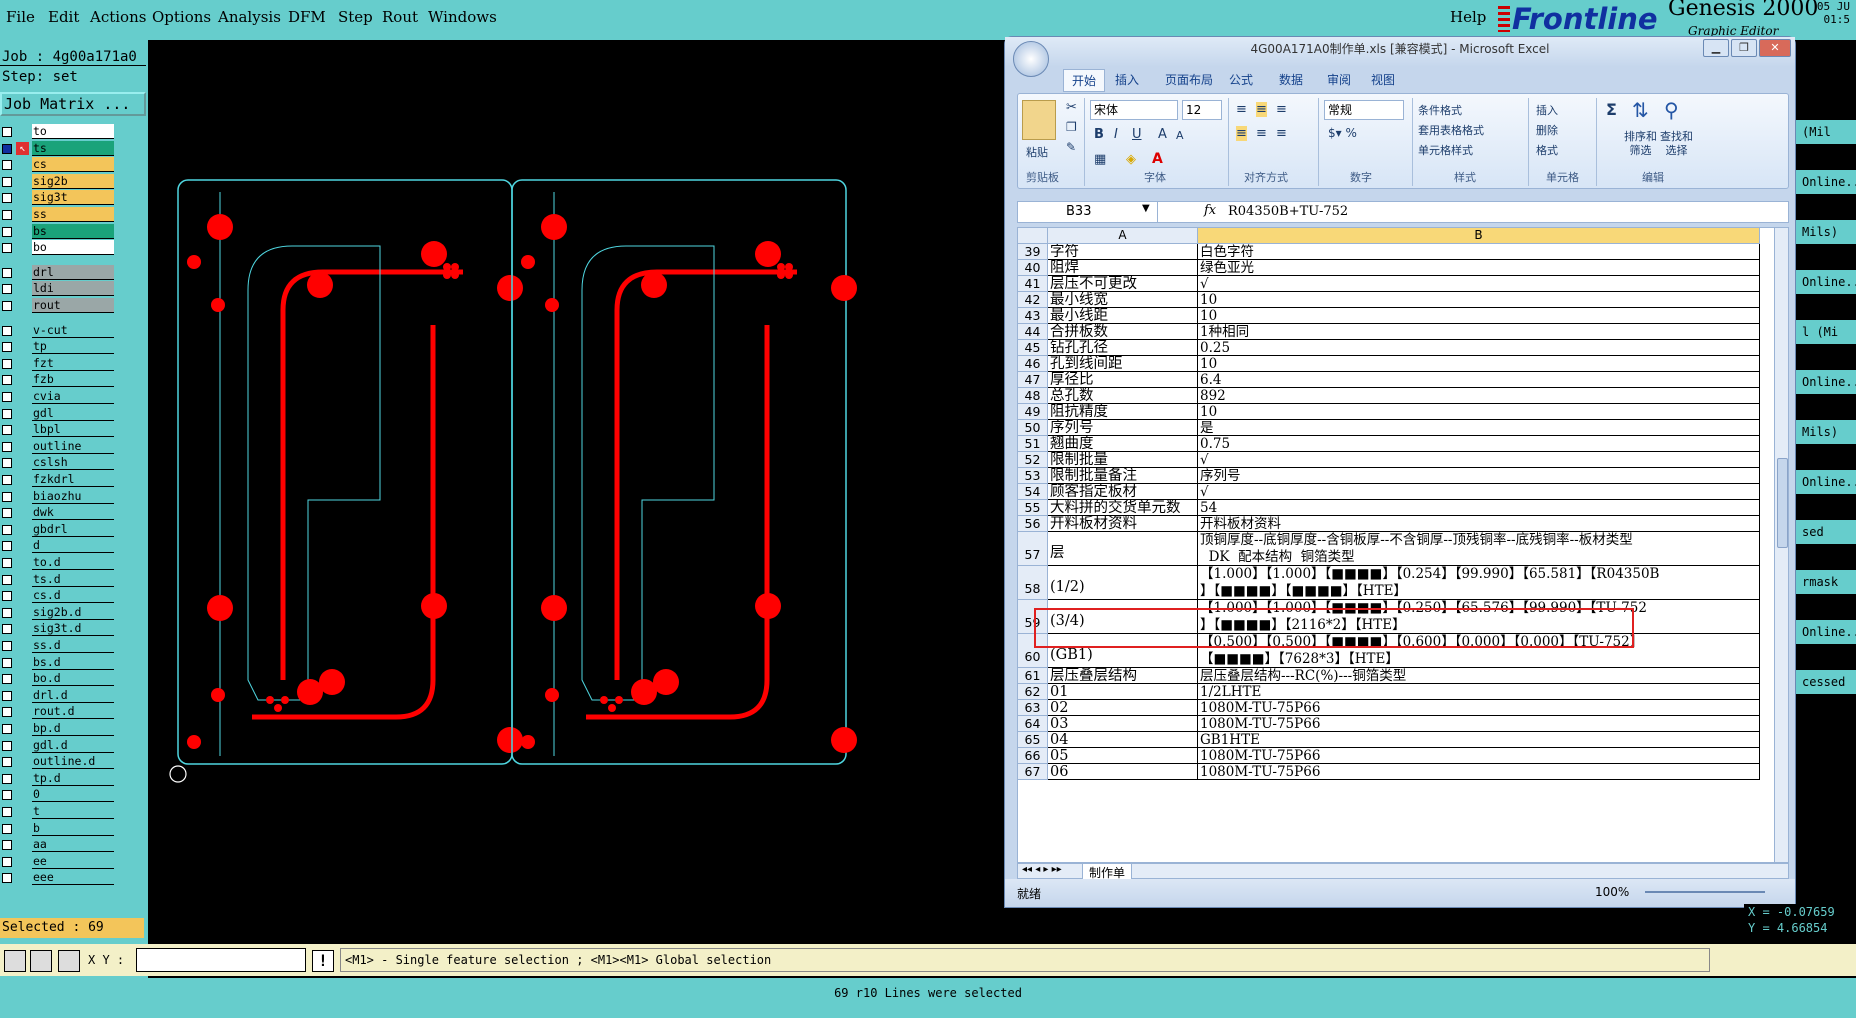 This screenshot has height=1018, width=1856. I want to click on cell-b: 序列号, so click(1479, 476).